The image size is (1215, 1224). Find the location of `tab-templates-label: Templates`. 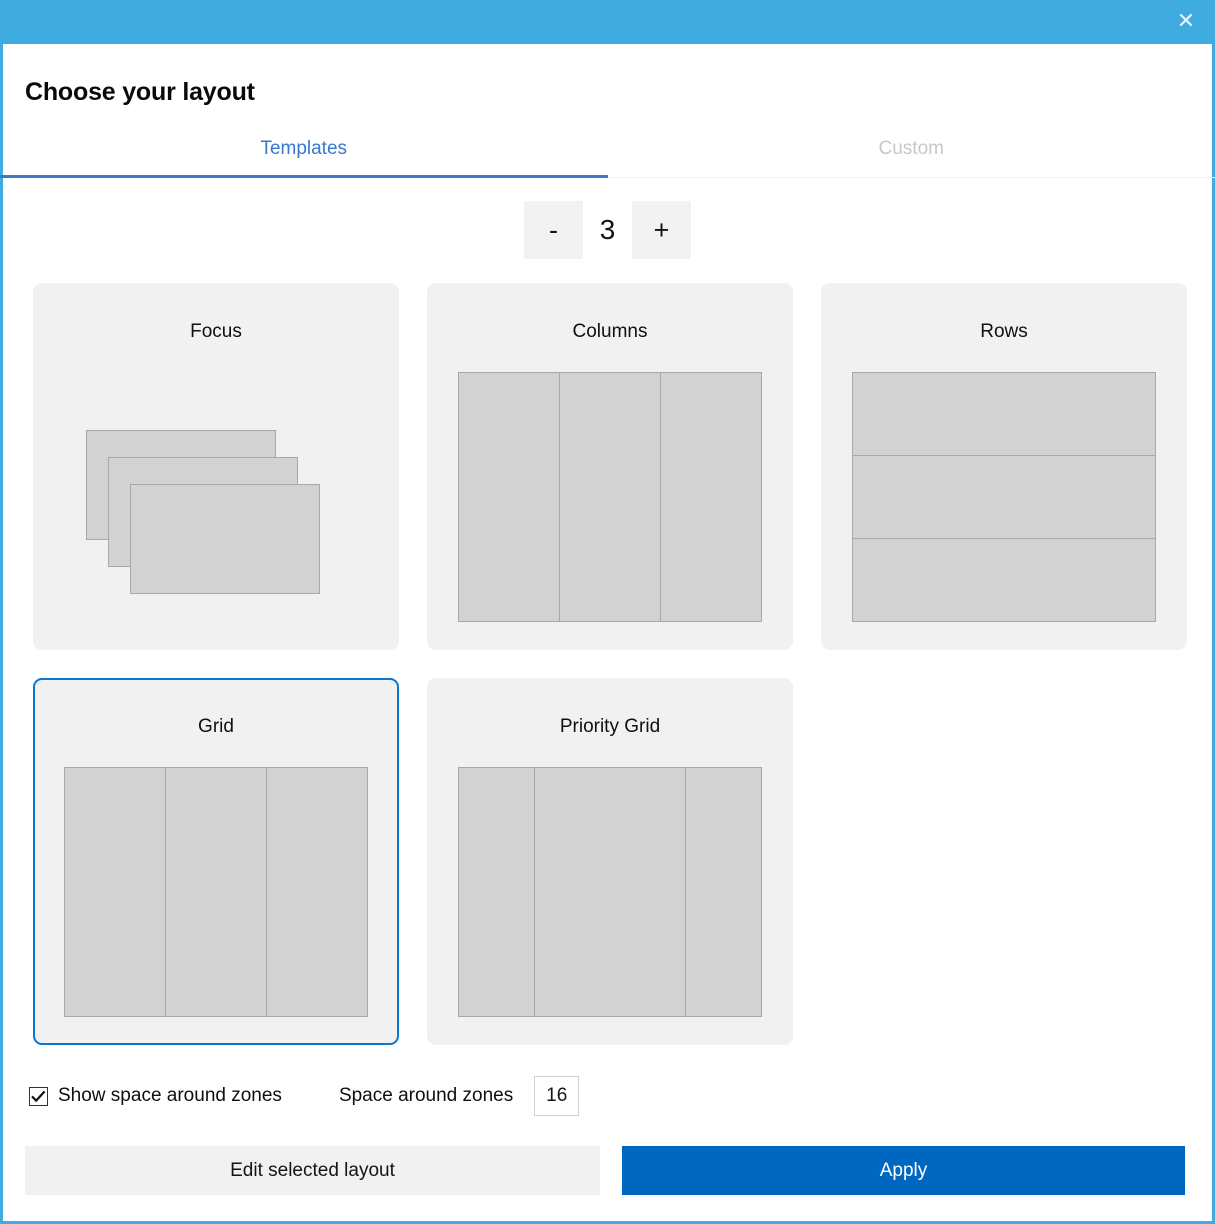

tab-templates-label: Templates is located at coordinates (304, 148).